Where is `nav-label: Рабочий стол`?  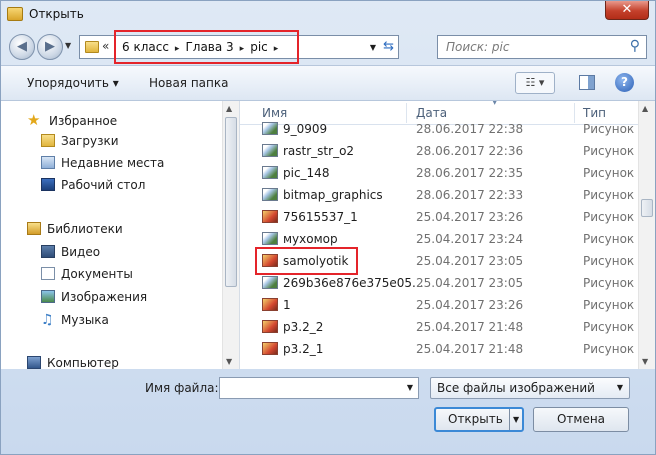 nav-label: Рабочий стол is located at coordinates (103, 185).